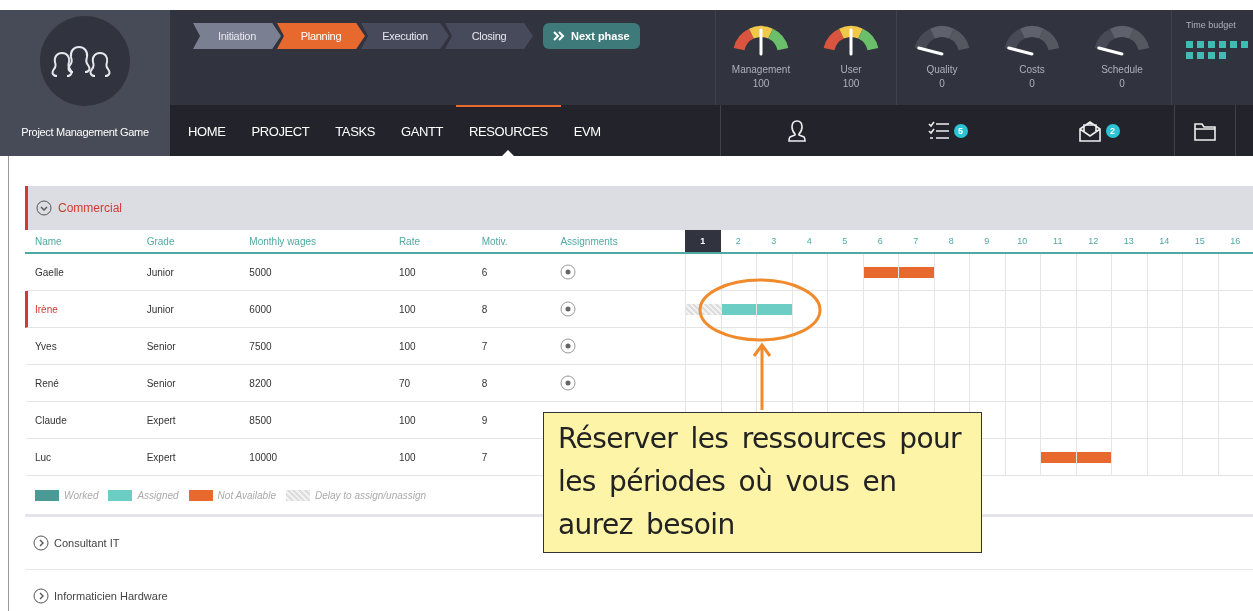  What do you see at coordinates (1205, 130) in the screenshot?
I see `folder-icon` at bounding box center [1205, 130].